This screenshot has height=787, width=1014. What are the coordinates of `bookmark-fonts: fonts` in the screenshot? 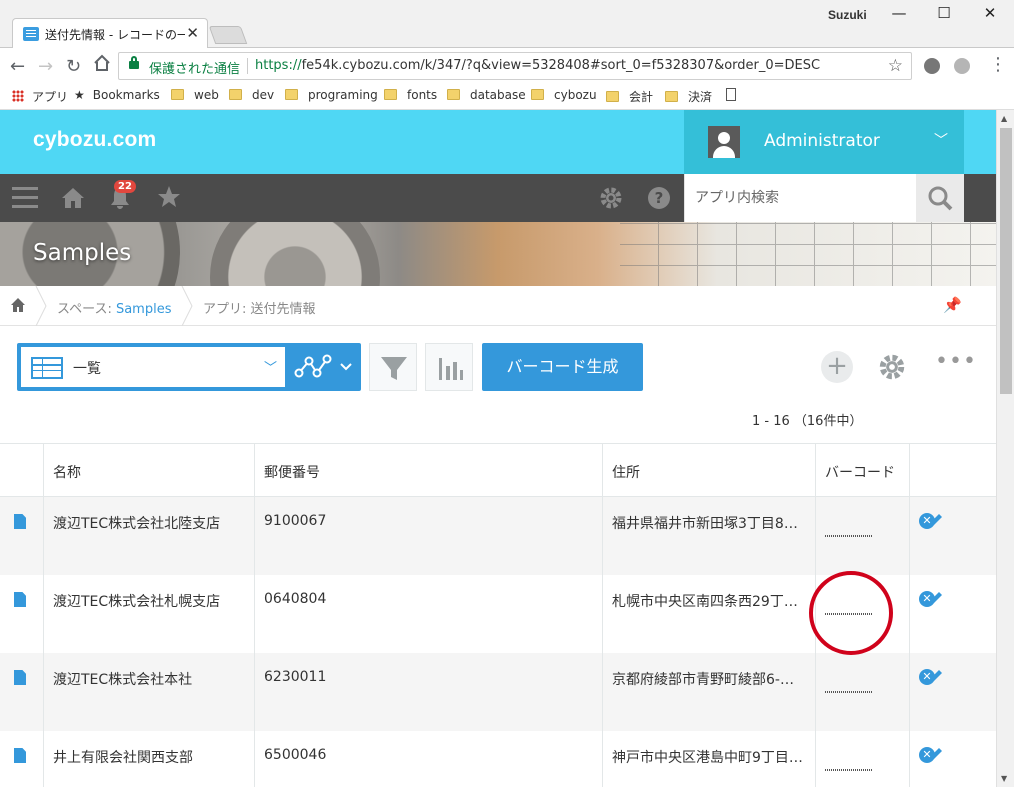 It's located at (410, 95).